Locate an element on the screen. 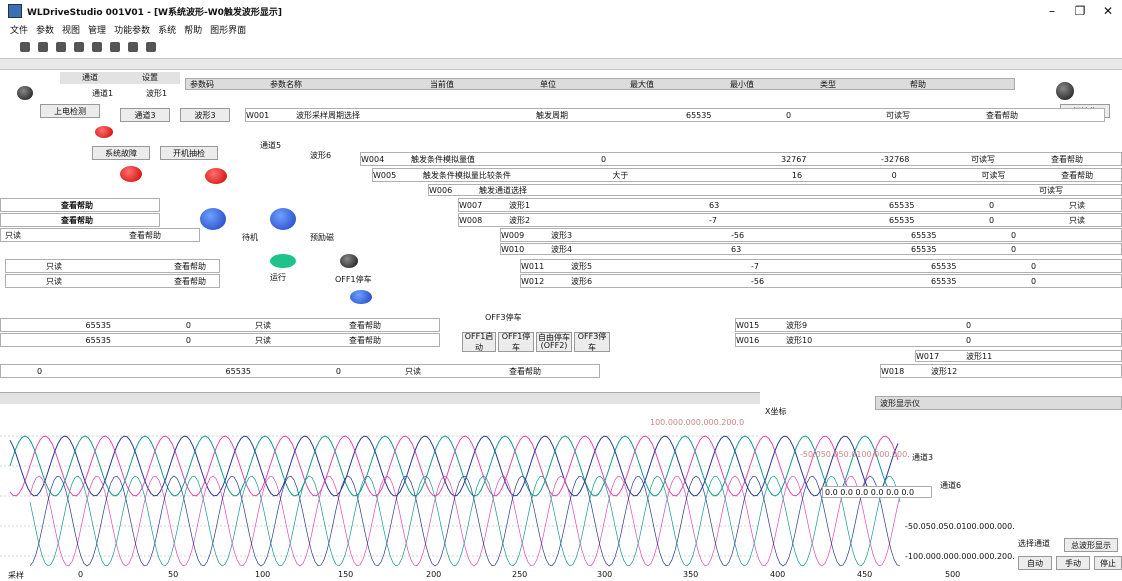  x-tick: 500 is located at coordinates (953, 574).